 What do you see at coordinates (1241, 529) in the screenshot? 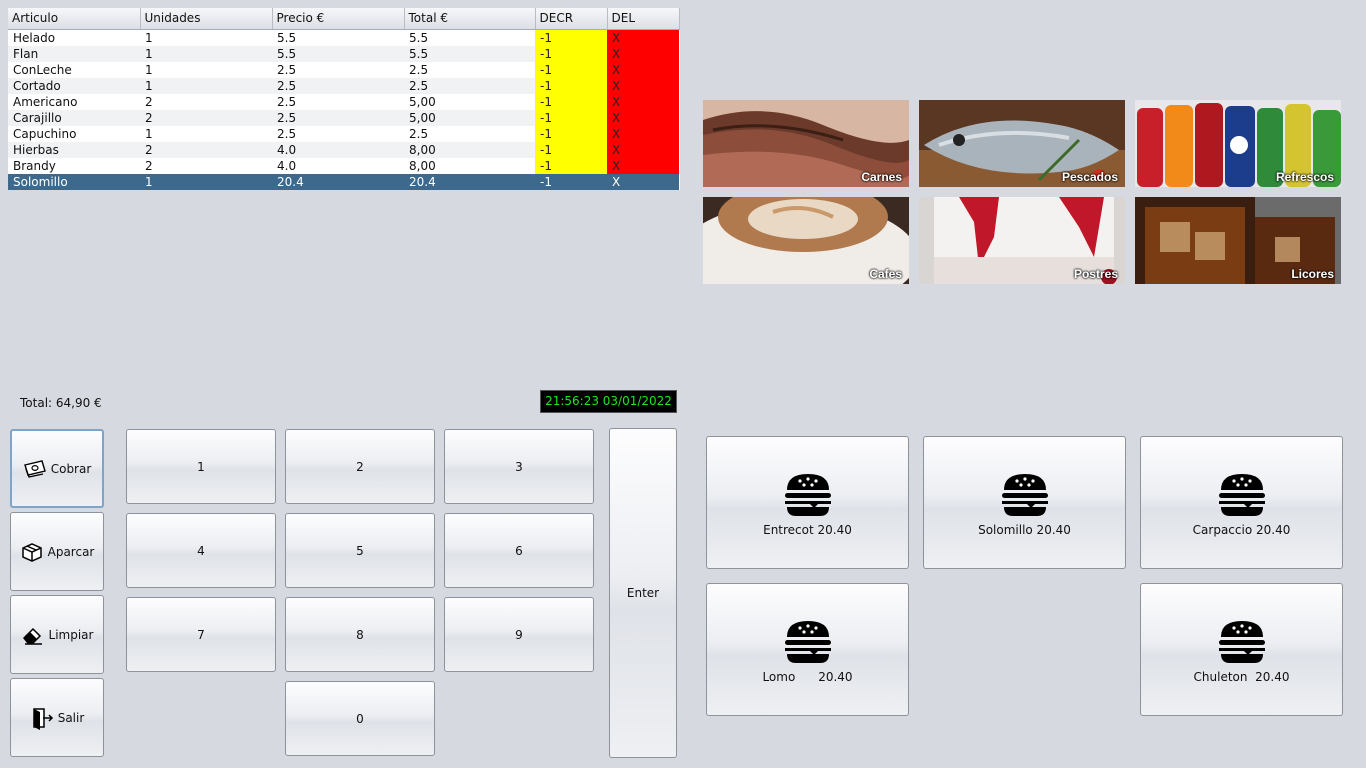
I see `product-label: Carpaccio 20.40` at bounding box center [1241, 529].